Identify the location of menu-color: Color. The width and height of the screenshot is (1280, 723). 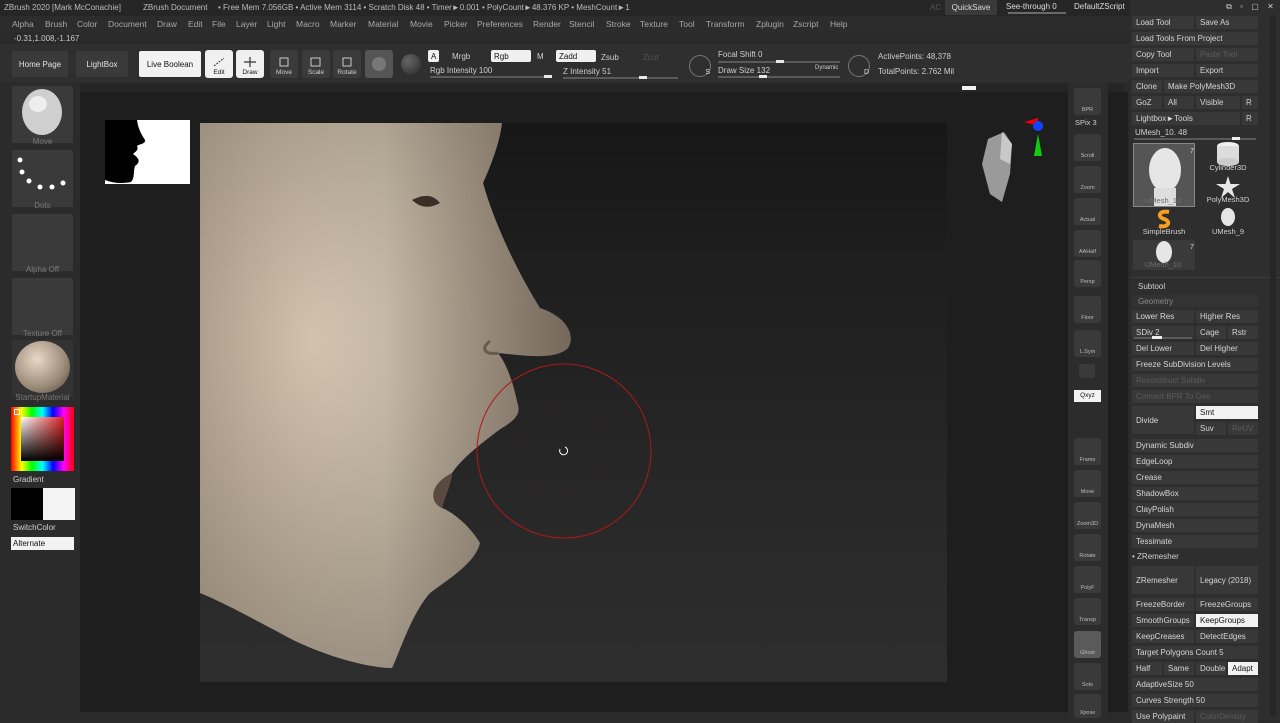
(87, 24).